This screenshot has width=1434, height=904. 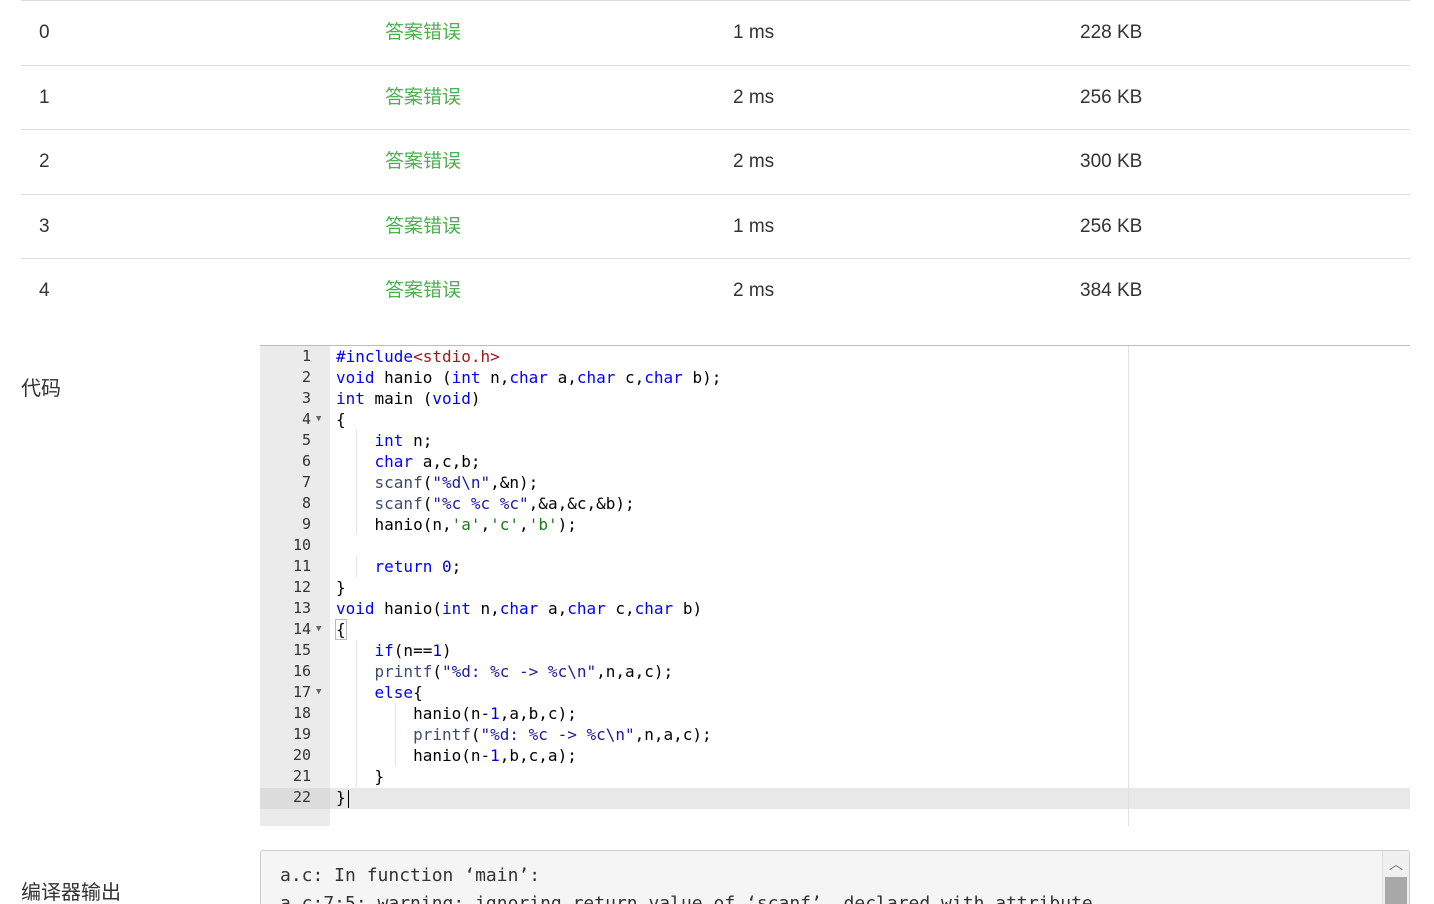 What do you see at coordinates (301, 650) in the screenshot?
I see `line-number: 15` at bounding box center [301, 650].